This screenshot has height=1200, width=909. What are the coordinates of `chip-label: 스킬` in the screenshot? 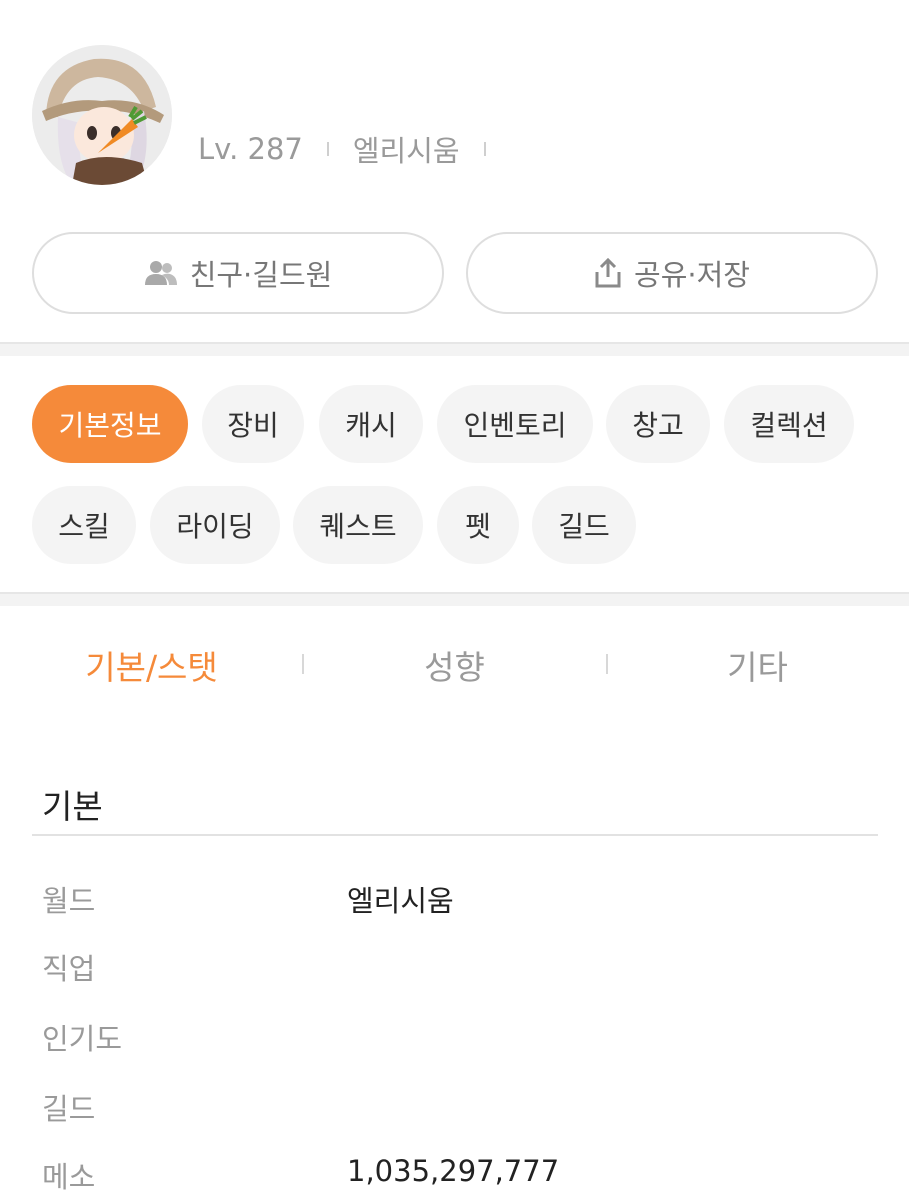 It's located at (84, 526).